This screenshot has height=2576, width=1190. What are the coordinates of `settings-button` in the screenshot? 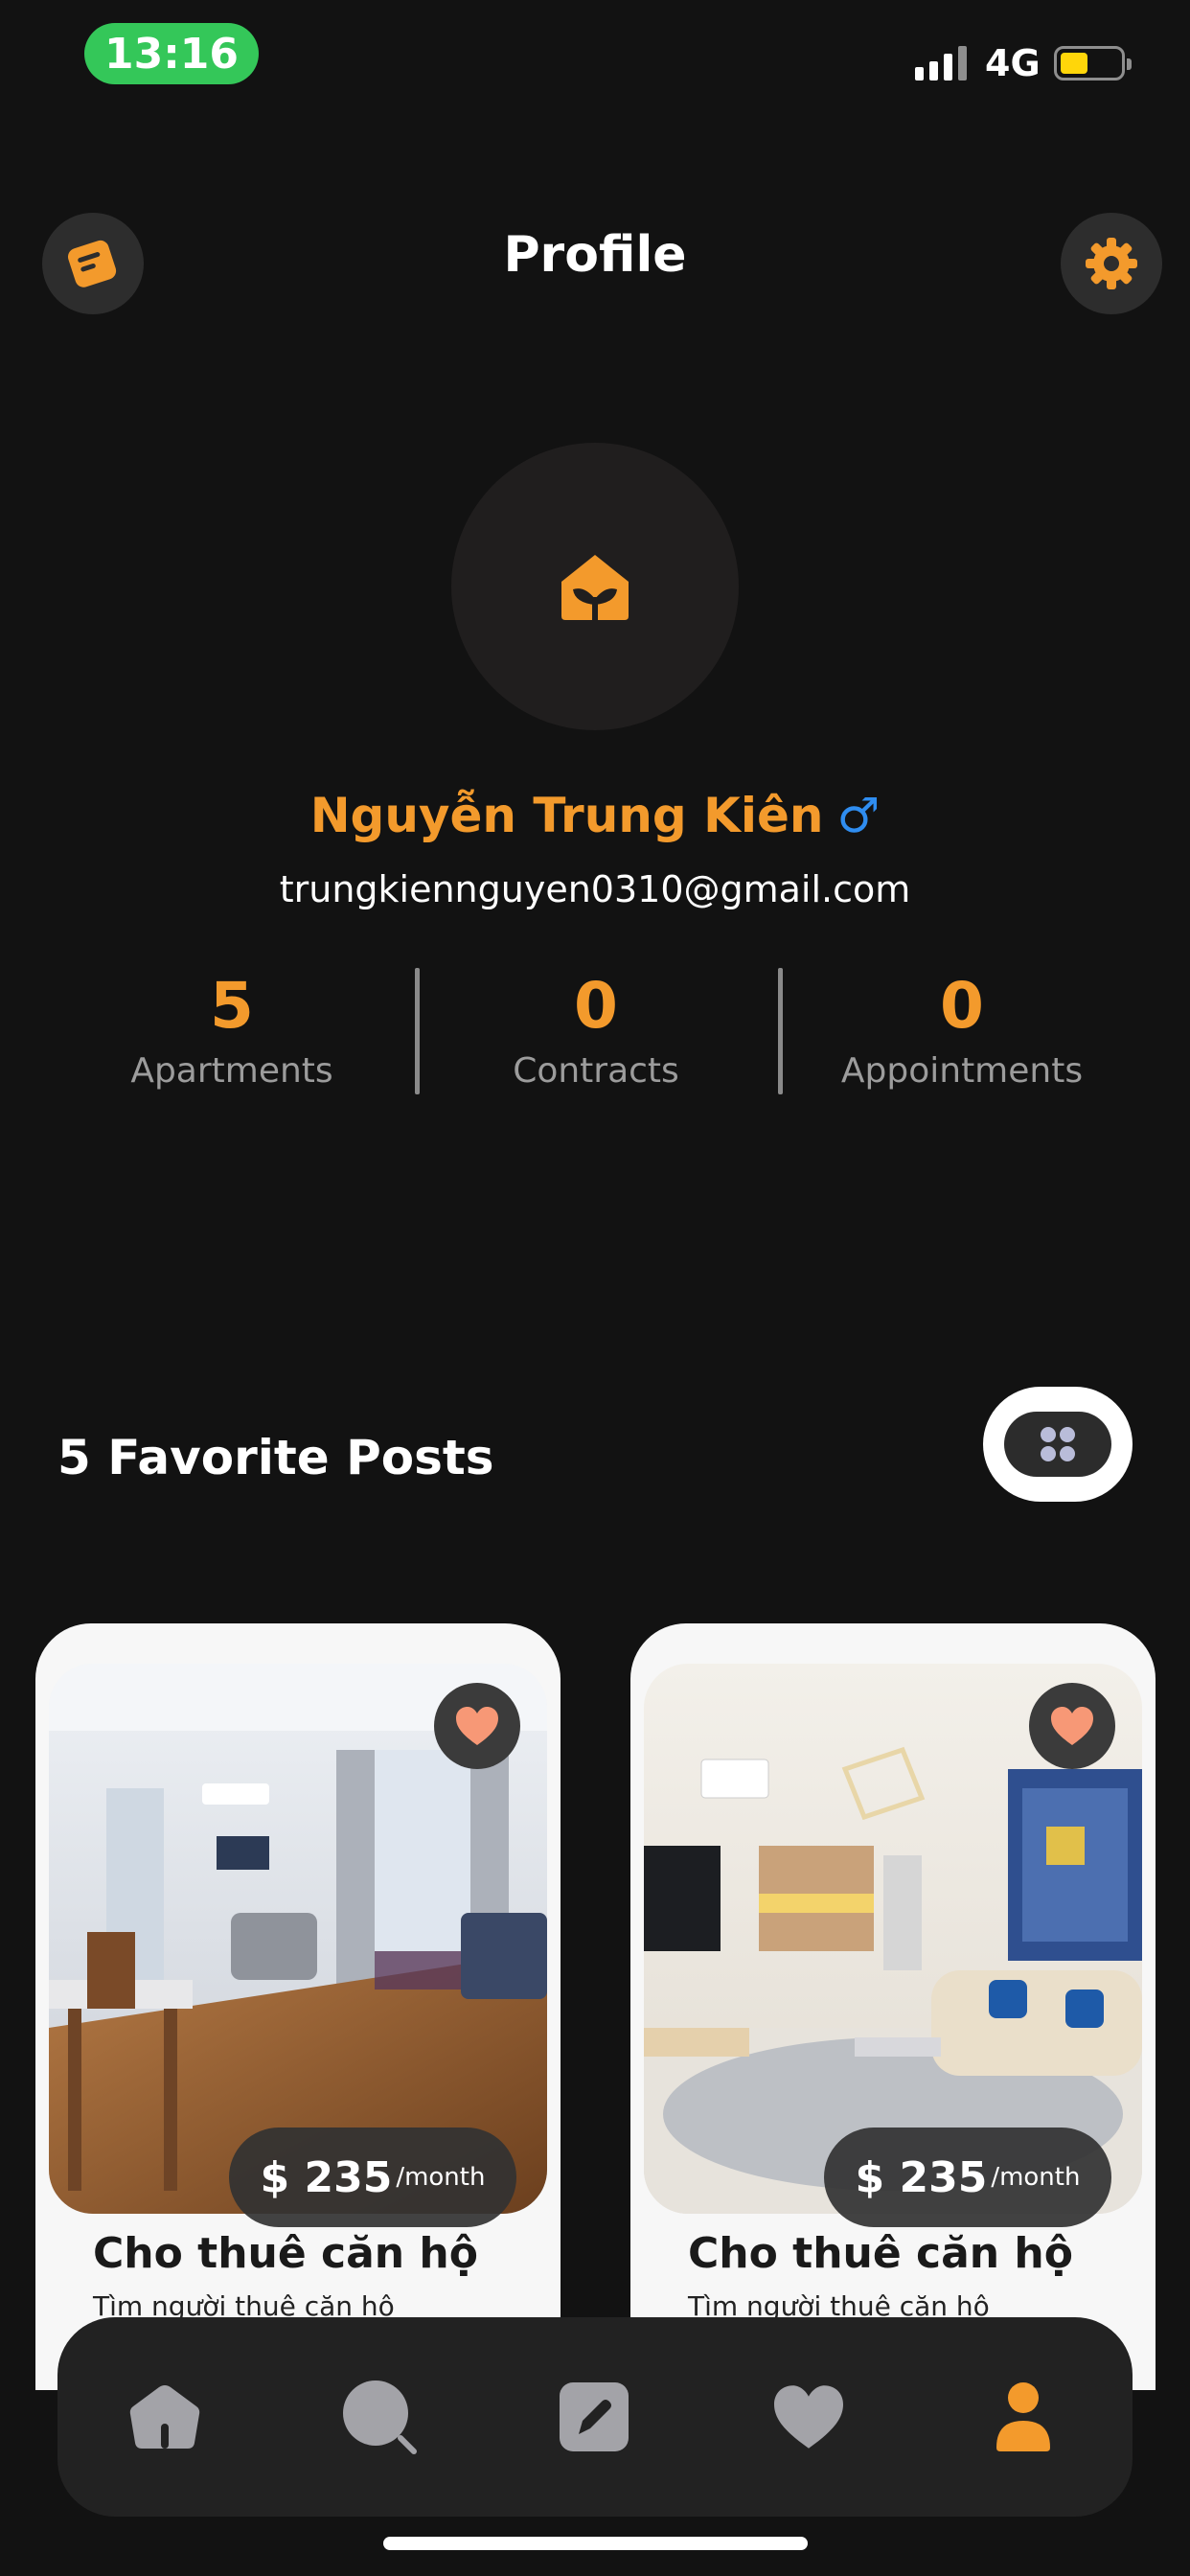 It's located at (1111, 263).